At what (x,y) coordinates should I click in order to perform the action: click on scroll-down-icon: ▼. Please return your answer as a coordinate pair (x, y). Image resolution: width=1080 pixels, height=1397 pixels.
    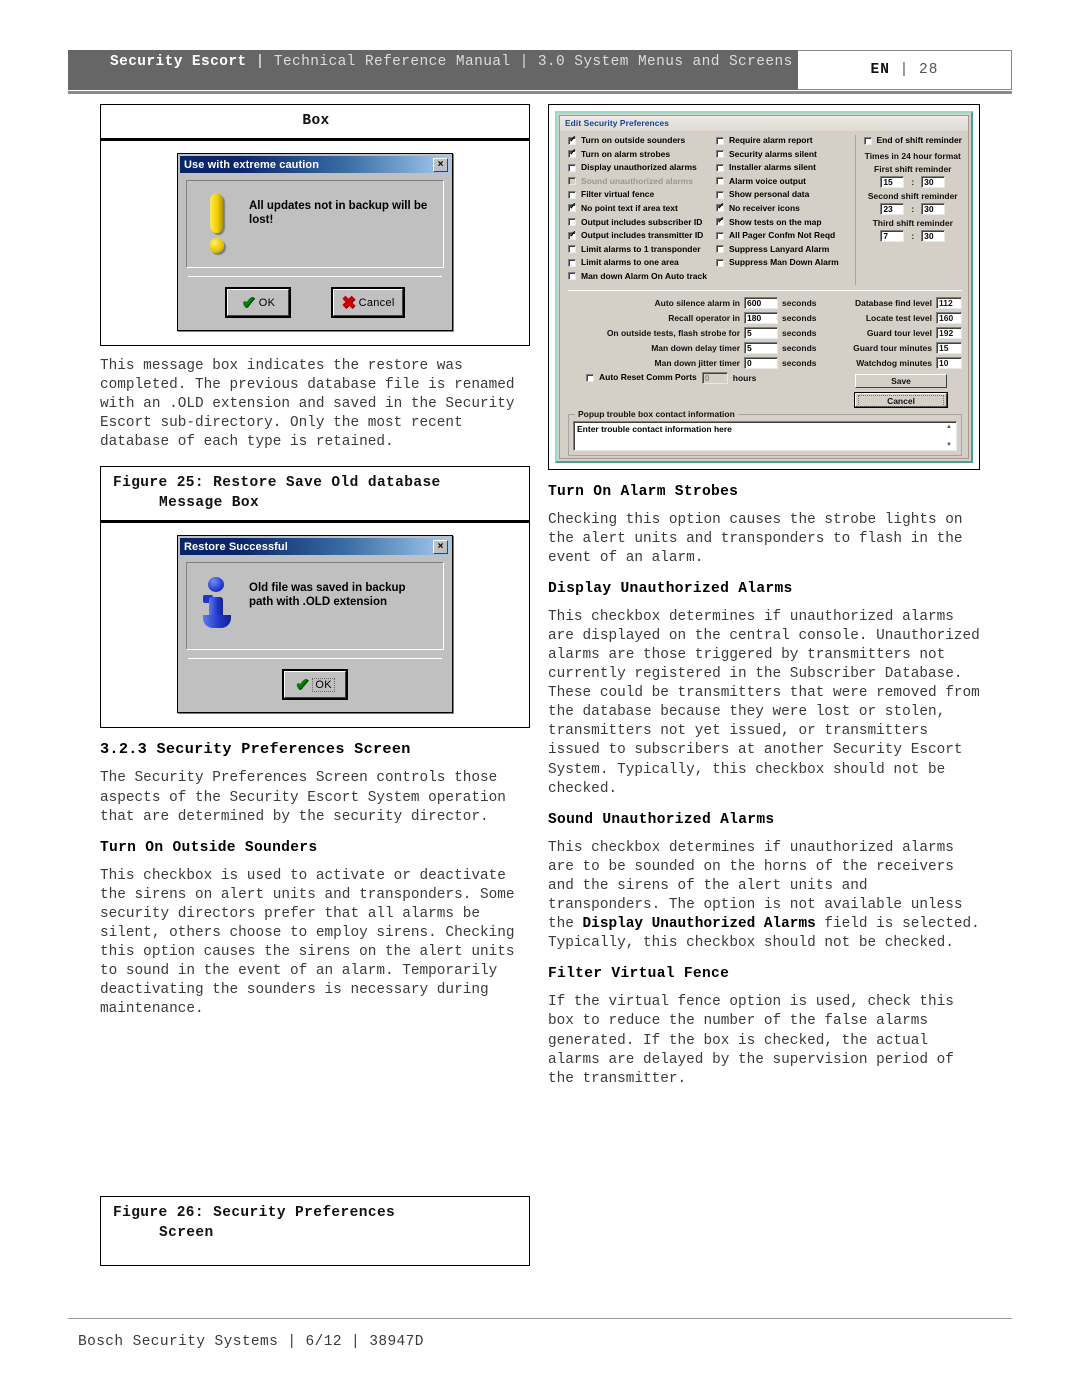
    Looking at the image, I should click on (949, 445).